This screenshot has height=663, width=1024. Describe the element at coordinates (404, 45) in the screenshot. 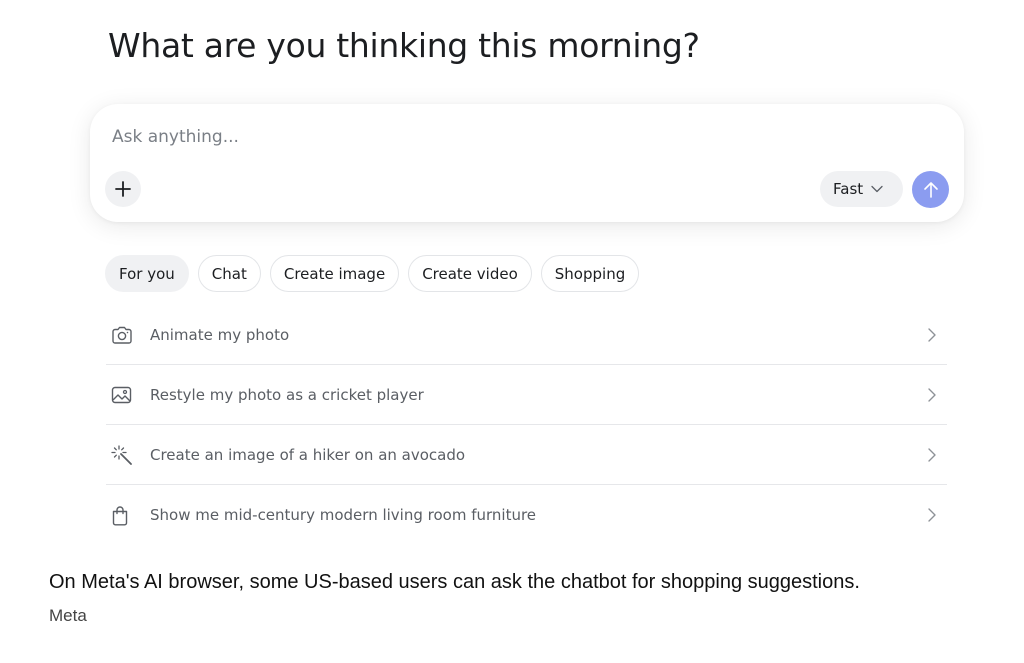

I see `page-heading: What are you thinking this morning?` at that location.